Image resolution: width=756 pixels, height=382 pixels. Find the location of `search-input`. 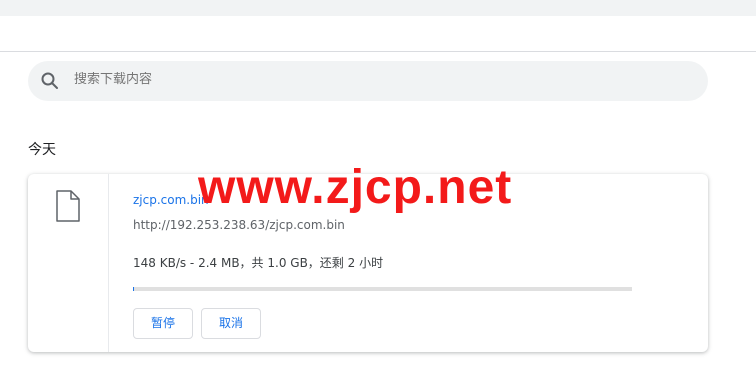

search-input is located at coordinates (374, 79).